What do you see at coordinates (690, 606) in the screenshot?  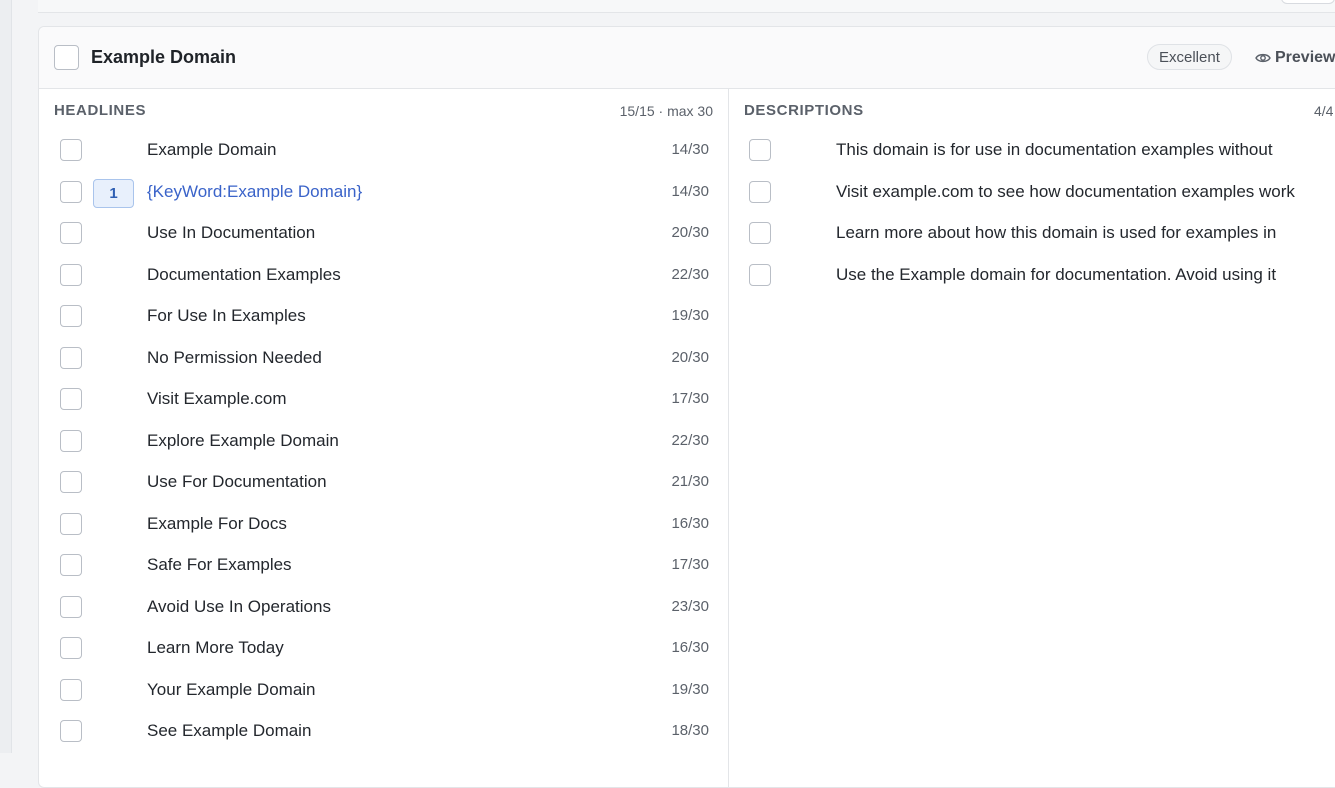 I see `headline-char-count: 23/30` at bounding box center [690, 606].